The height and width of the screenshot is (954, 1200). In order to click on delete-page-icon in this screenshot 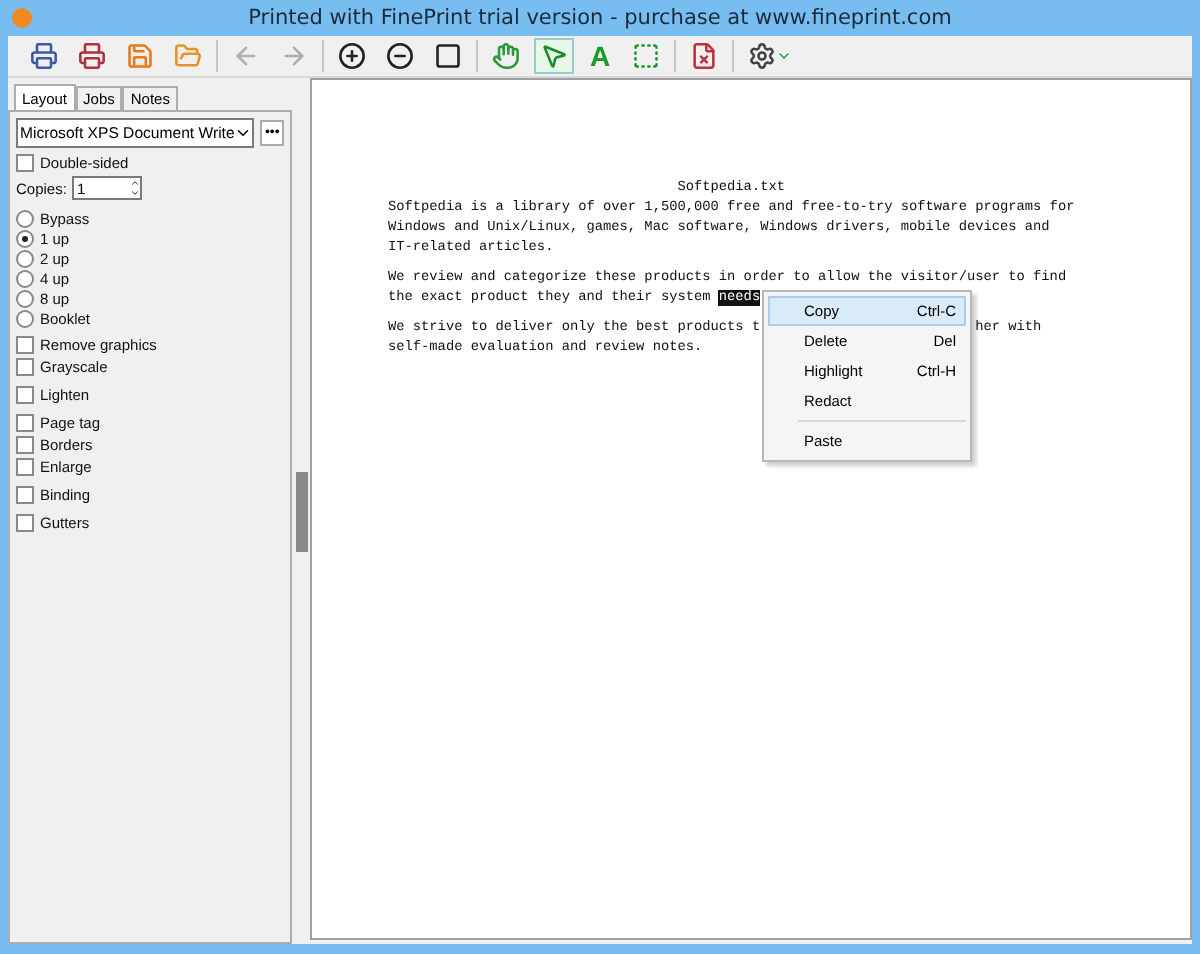, I will do `click(704, 56)`.